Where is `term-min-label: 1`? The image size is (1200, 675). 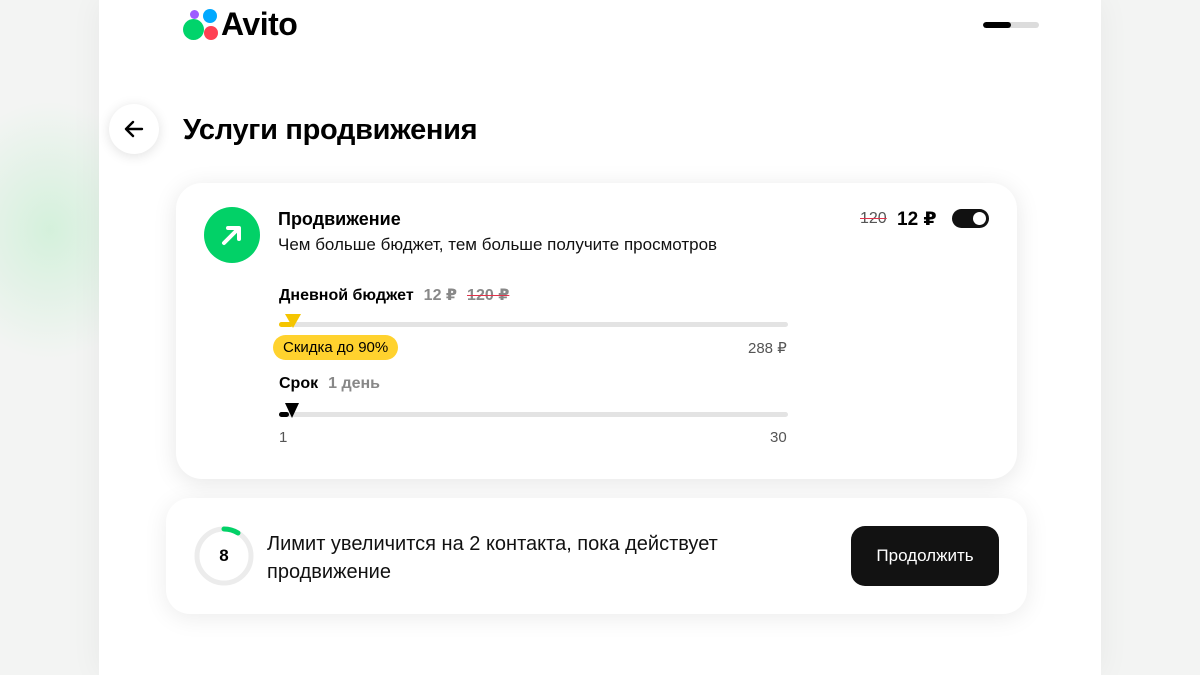 term-min-label: 1 is located at coordinates (283, 437).